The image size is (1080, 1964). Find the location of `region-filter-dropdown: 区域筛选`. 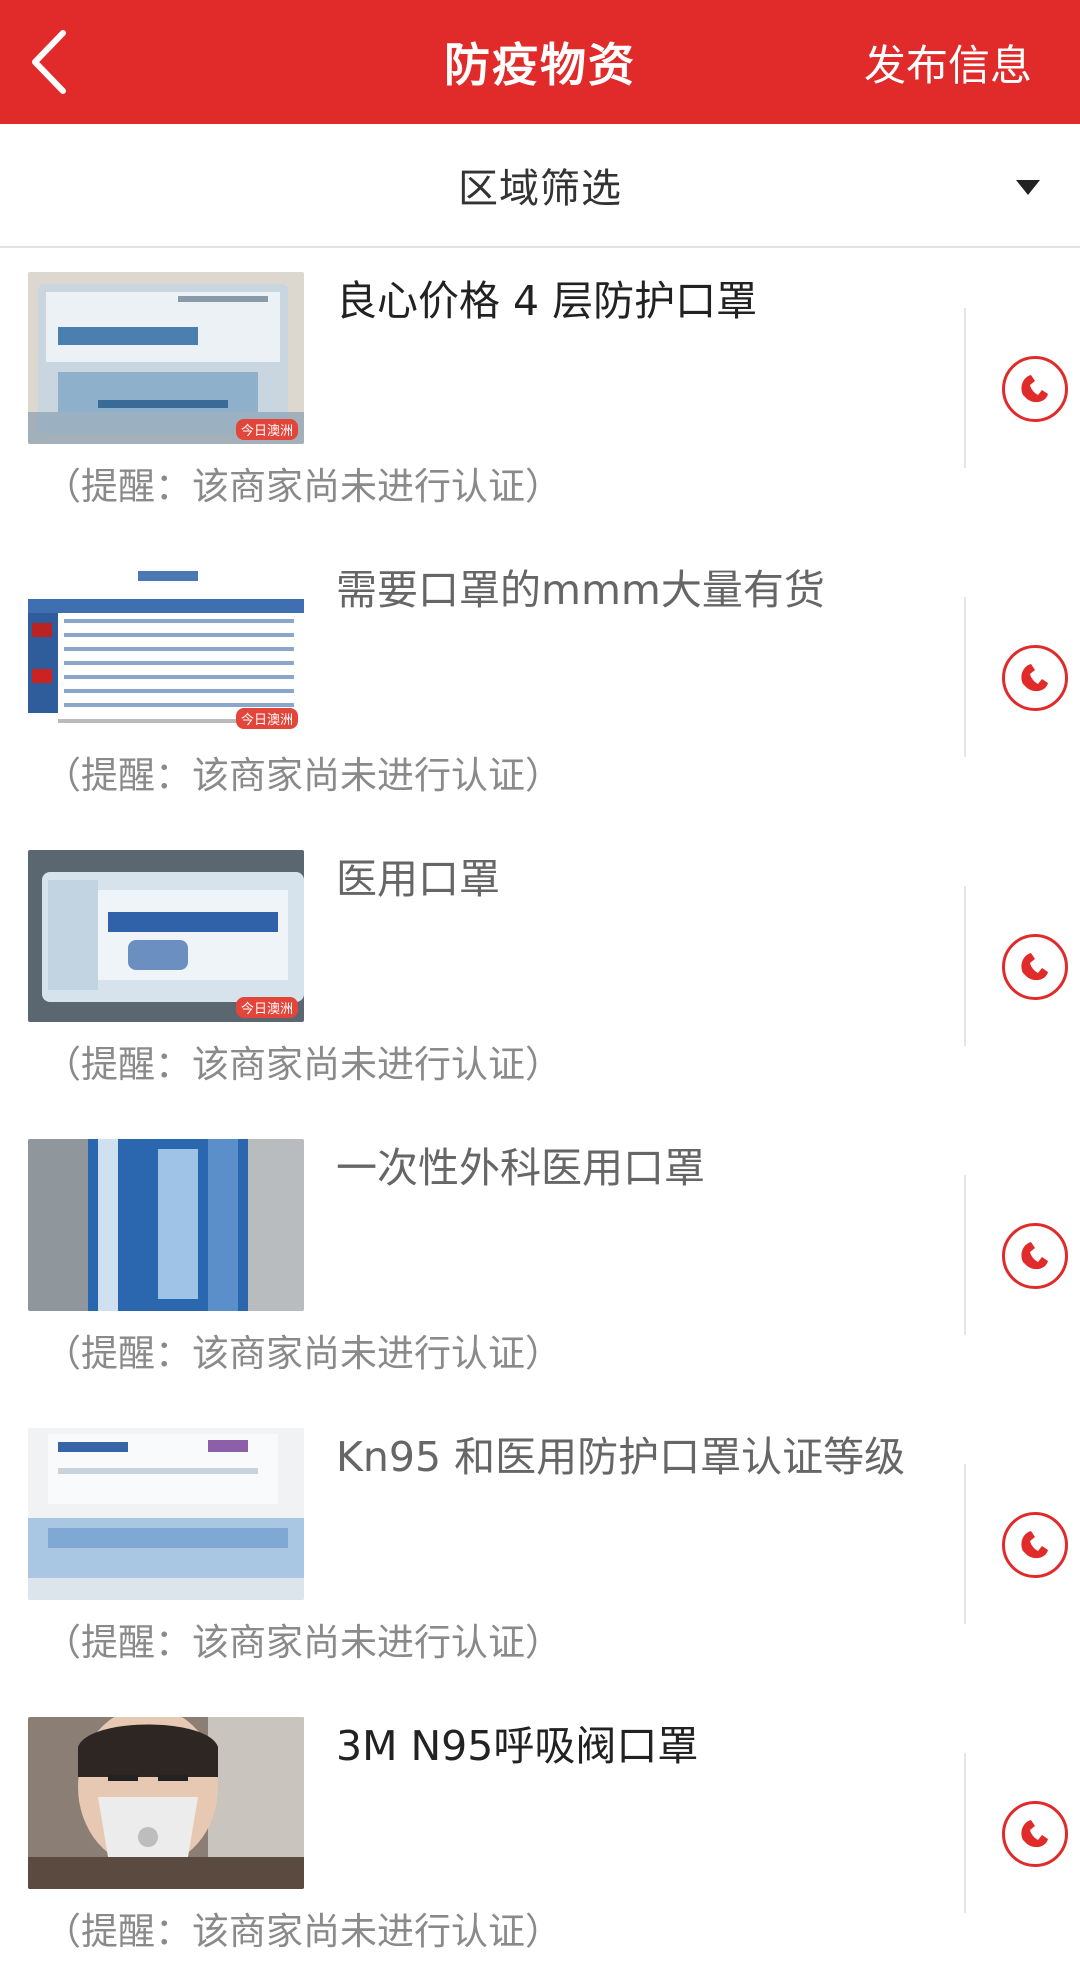

region-filter-dropdown: 区域筛选 is located at coordinates (540, 186).